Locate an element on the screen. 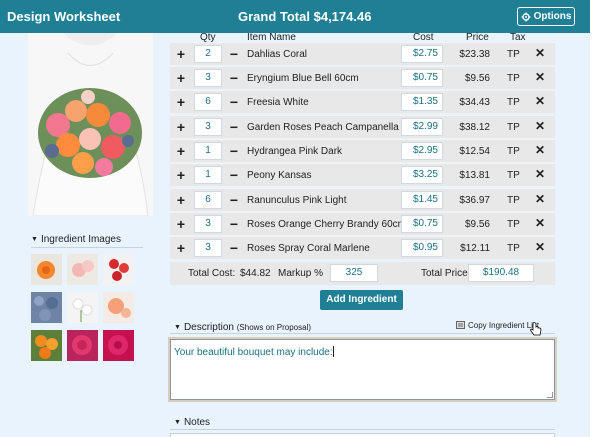 This screenshot has height=437, width=600. total-price-field: $190.48 is located at coordinates (501, 273).